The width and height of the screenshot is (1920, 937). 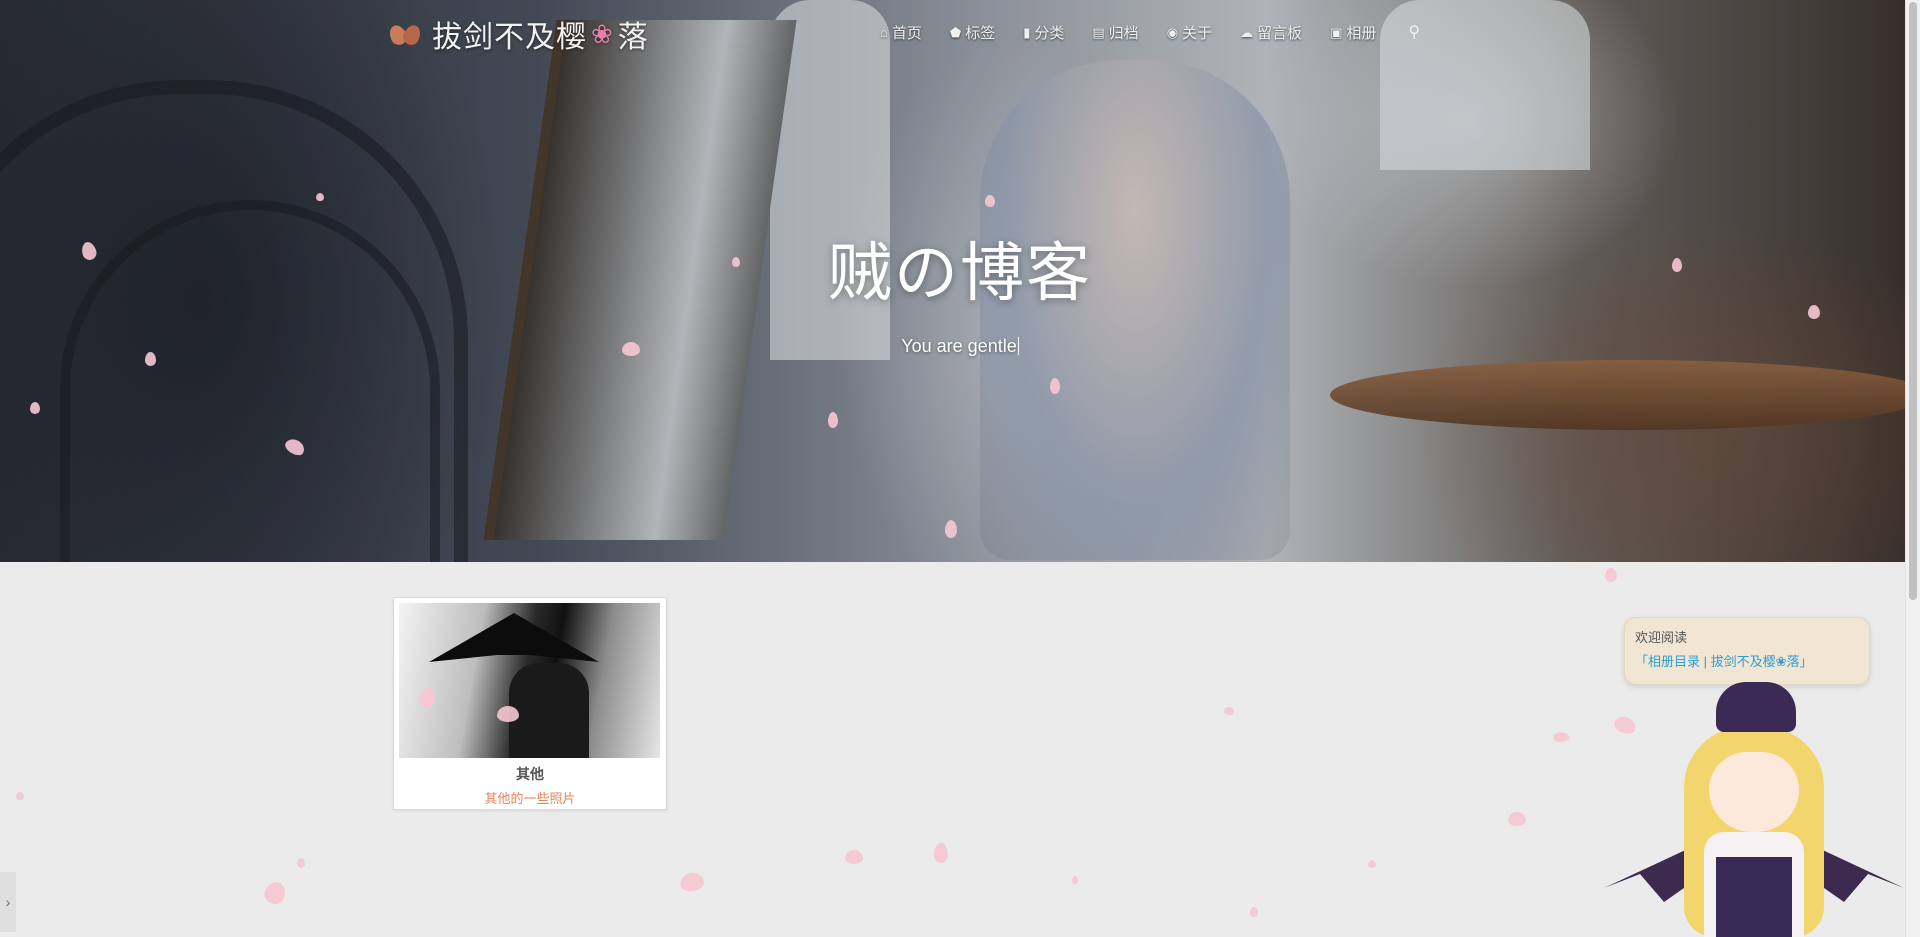 I want to click on nav-item-categories: ▮ 分类, so click(x=1043, y=32).